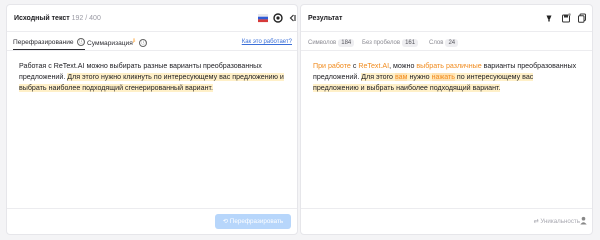 The image size is (600, 240). What do you see at coordinates (49, 44) in the screenshot?
I see `tab-rephrase: Перефразирование ⓘ` at bounding box center [49, 44].